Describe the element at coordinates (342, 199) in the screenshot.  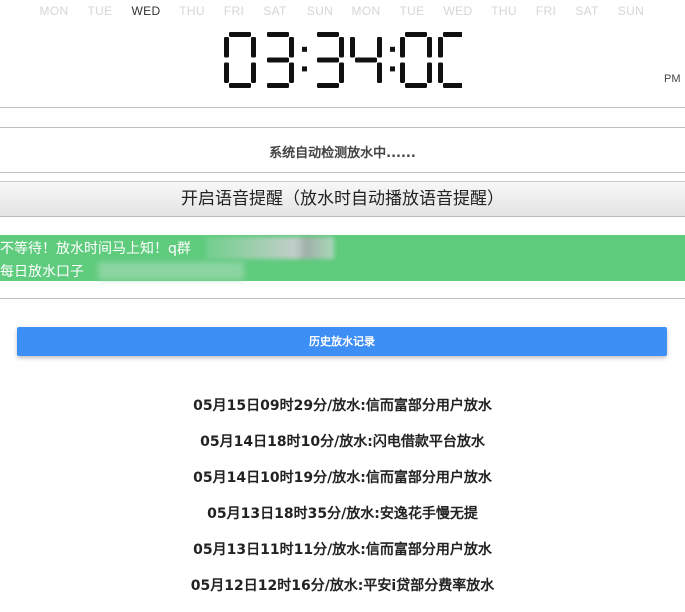
I see `voice-reminder-button: 开启语音提醒（放水时自动播放语音提醒）` at that location.